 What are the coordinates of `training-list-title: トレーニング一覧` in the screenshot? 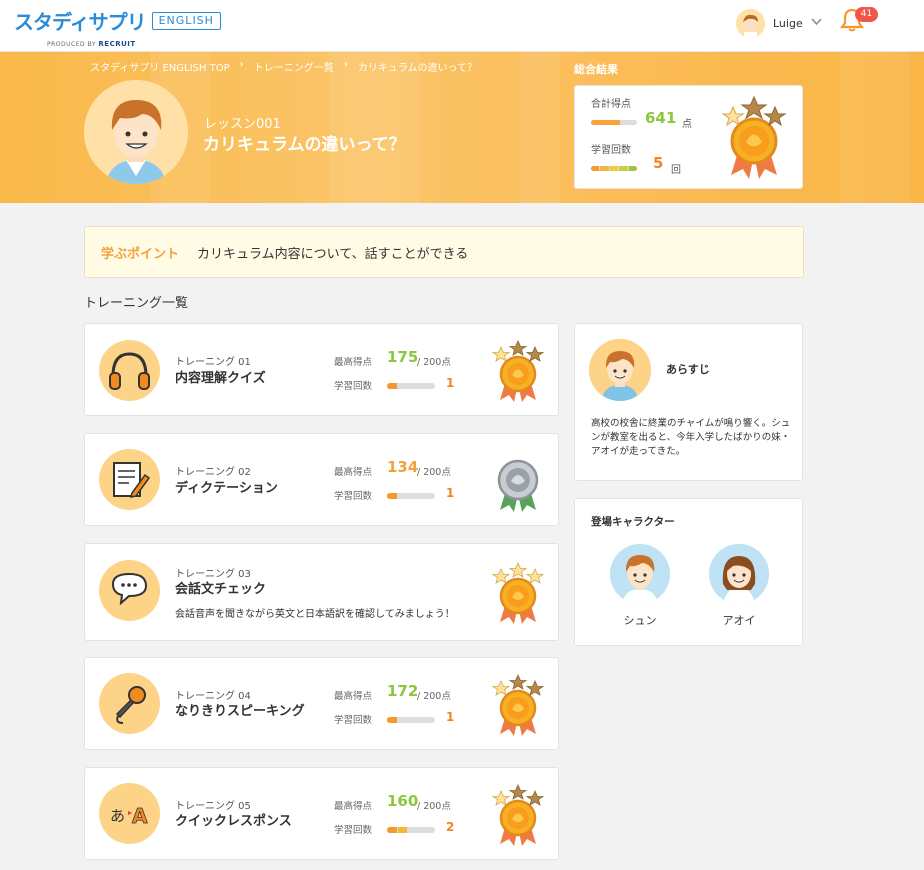 It's located at (136, 303).